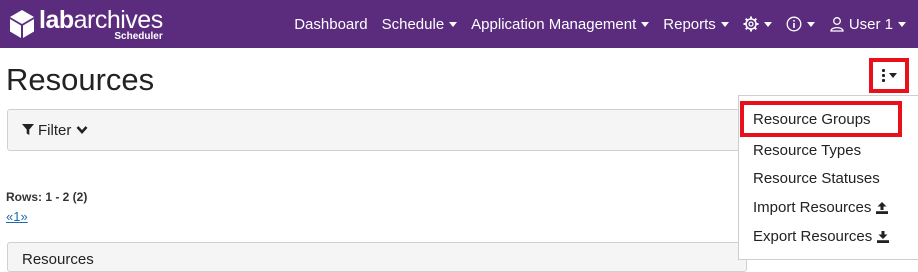 The width and height of the screenshot is (918, 272). I want to click on menu-item-resource-statuses: Resource Statuses, so click(816, 178).